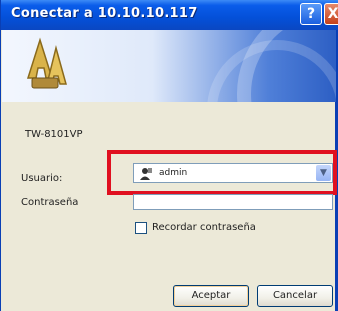  I want to click on ok-button: Aceptar, so click(211, 296).